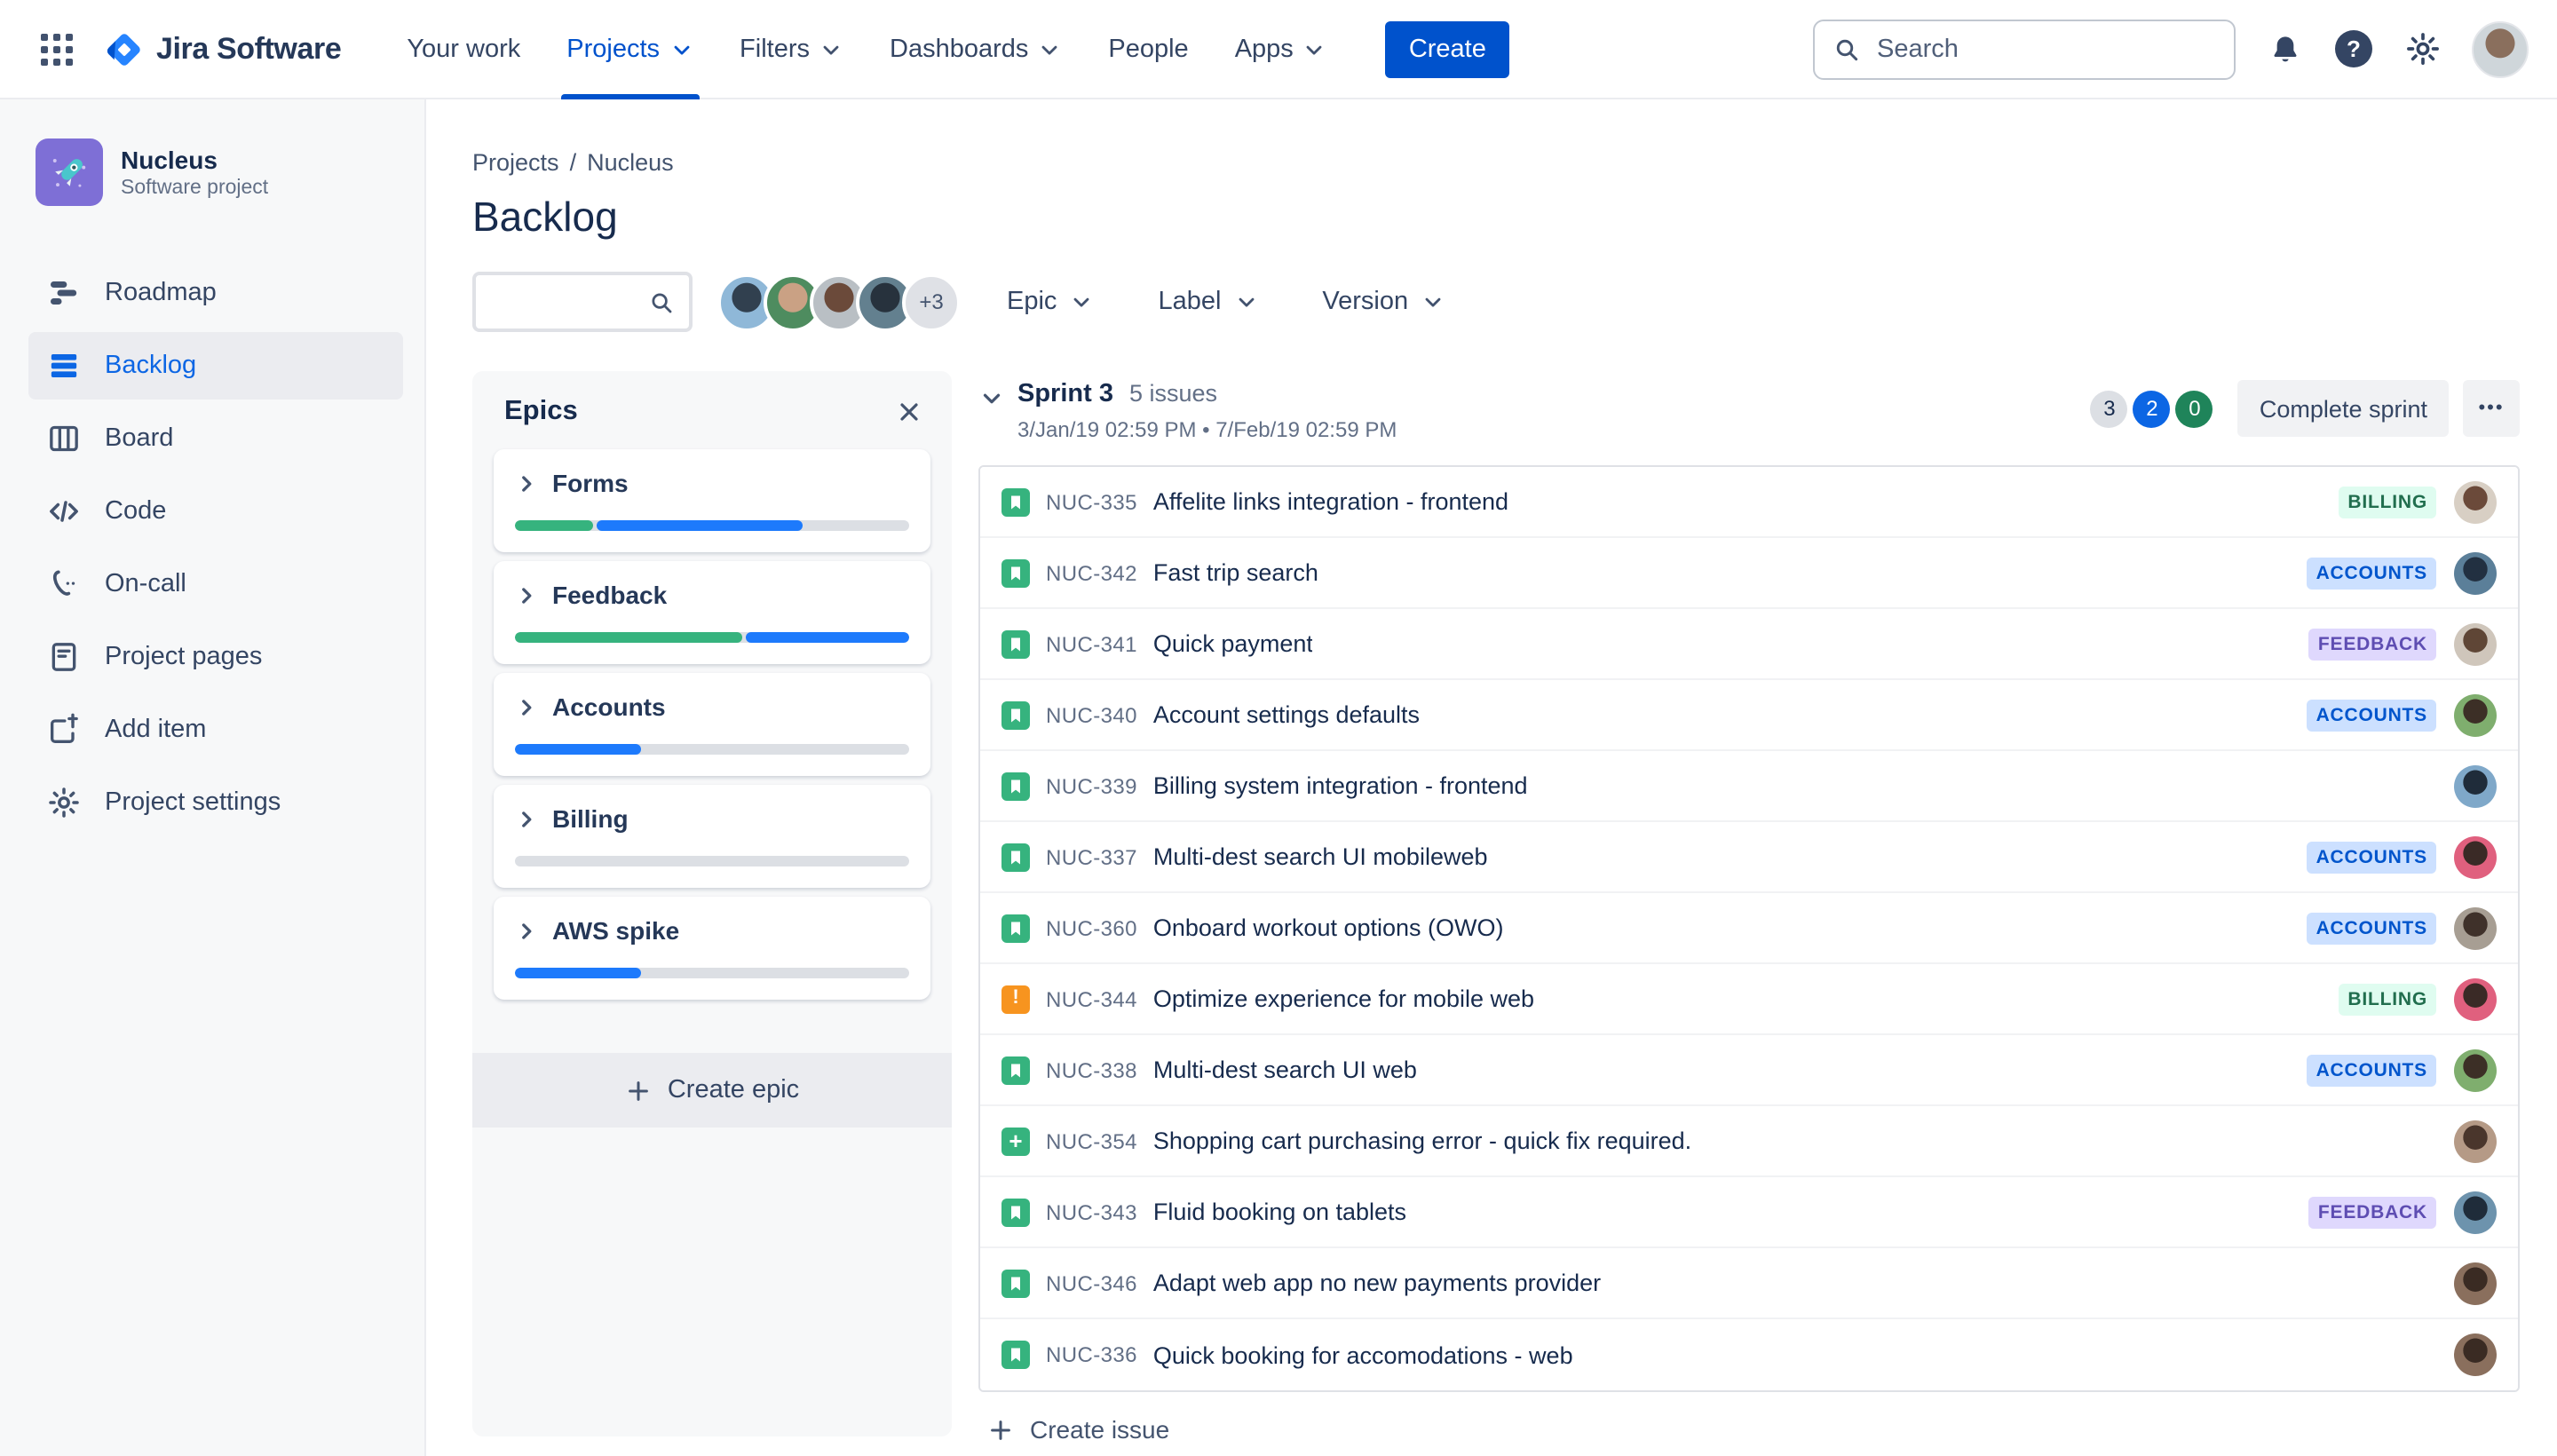 The image size is (2557, 1456). Describe the element at coordinates (712, 948) in the screenshot. I see `epic-card-aws-spike: AWS spike` at that location.